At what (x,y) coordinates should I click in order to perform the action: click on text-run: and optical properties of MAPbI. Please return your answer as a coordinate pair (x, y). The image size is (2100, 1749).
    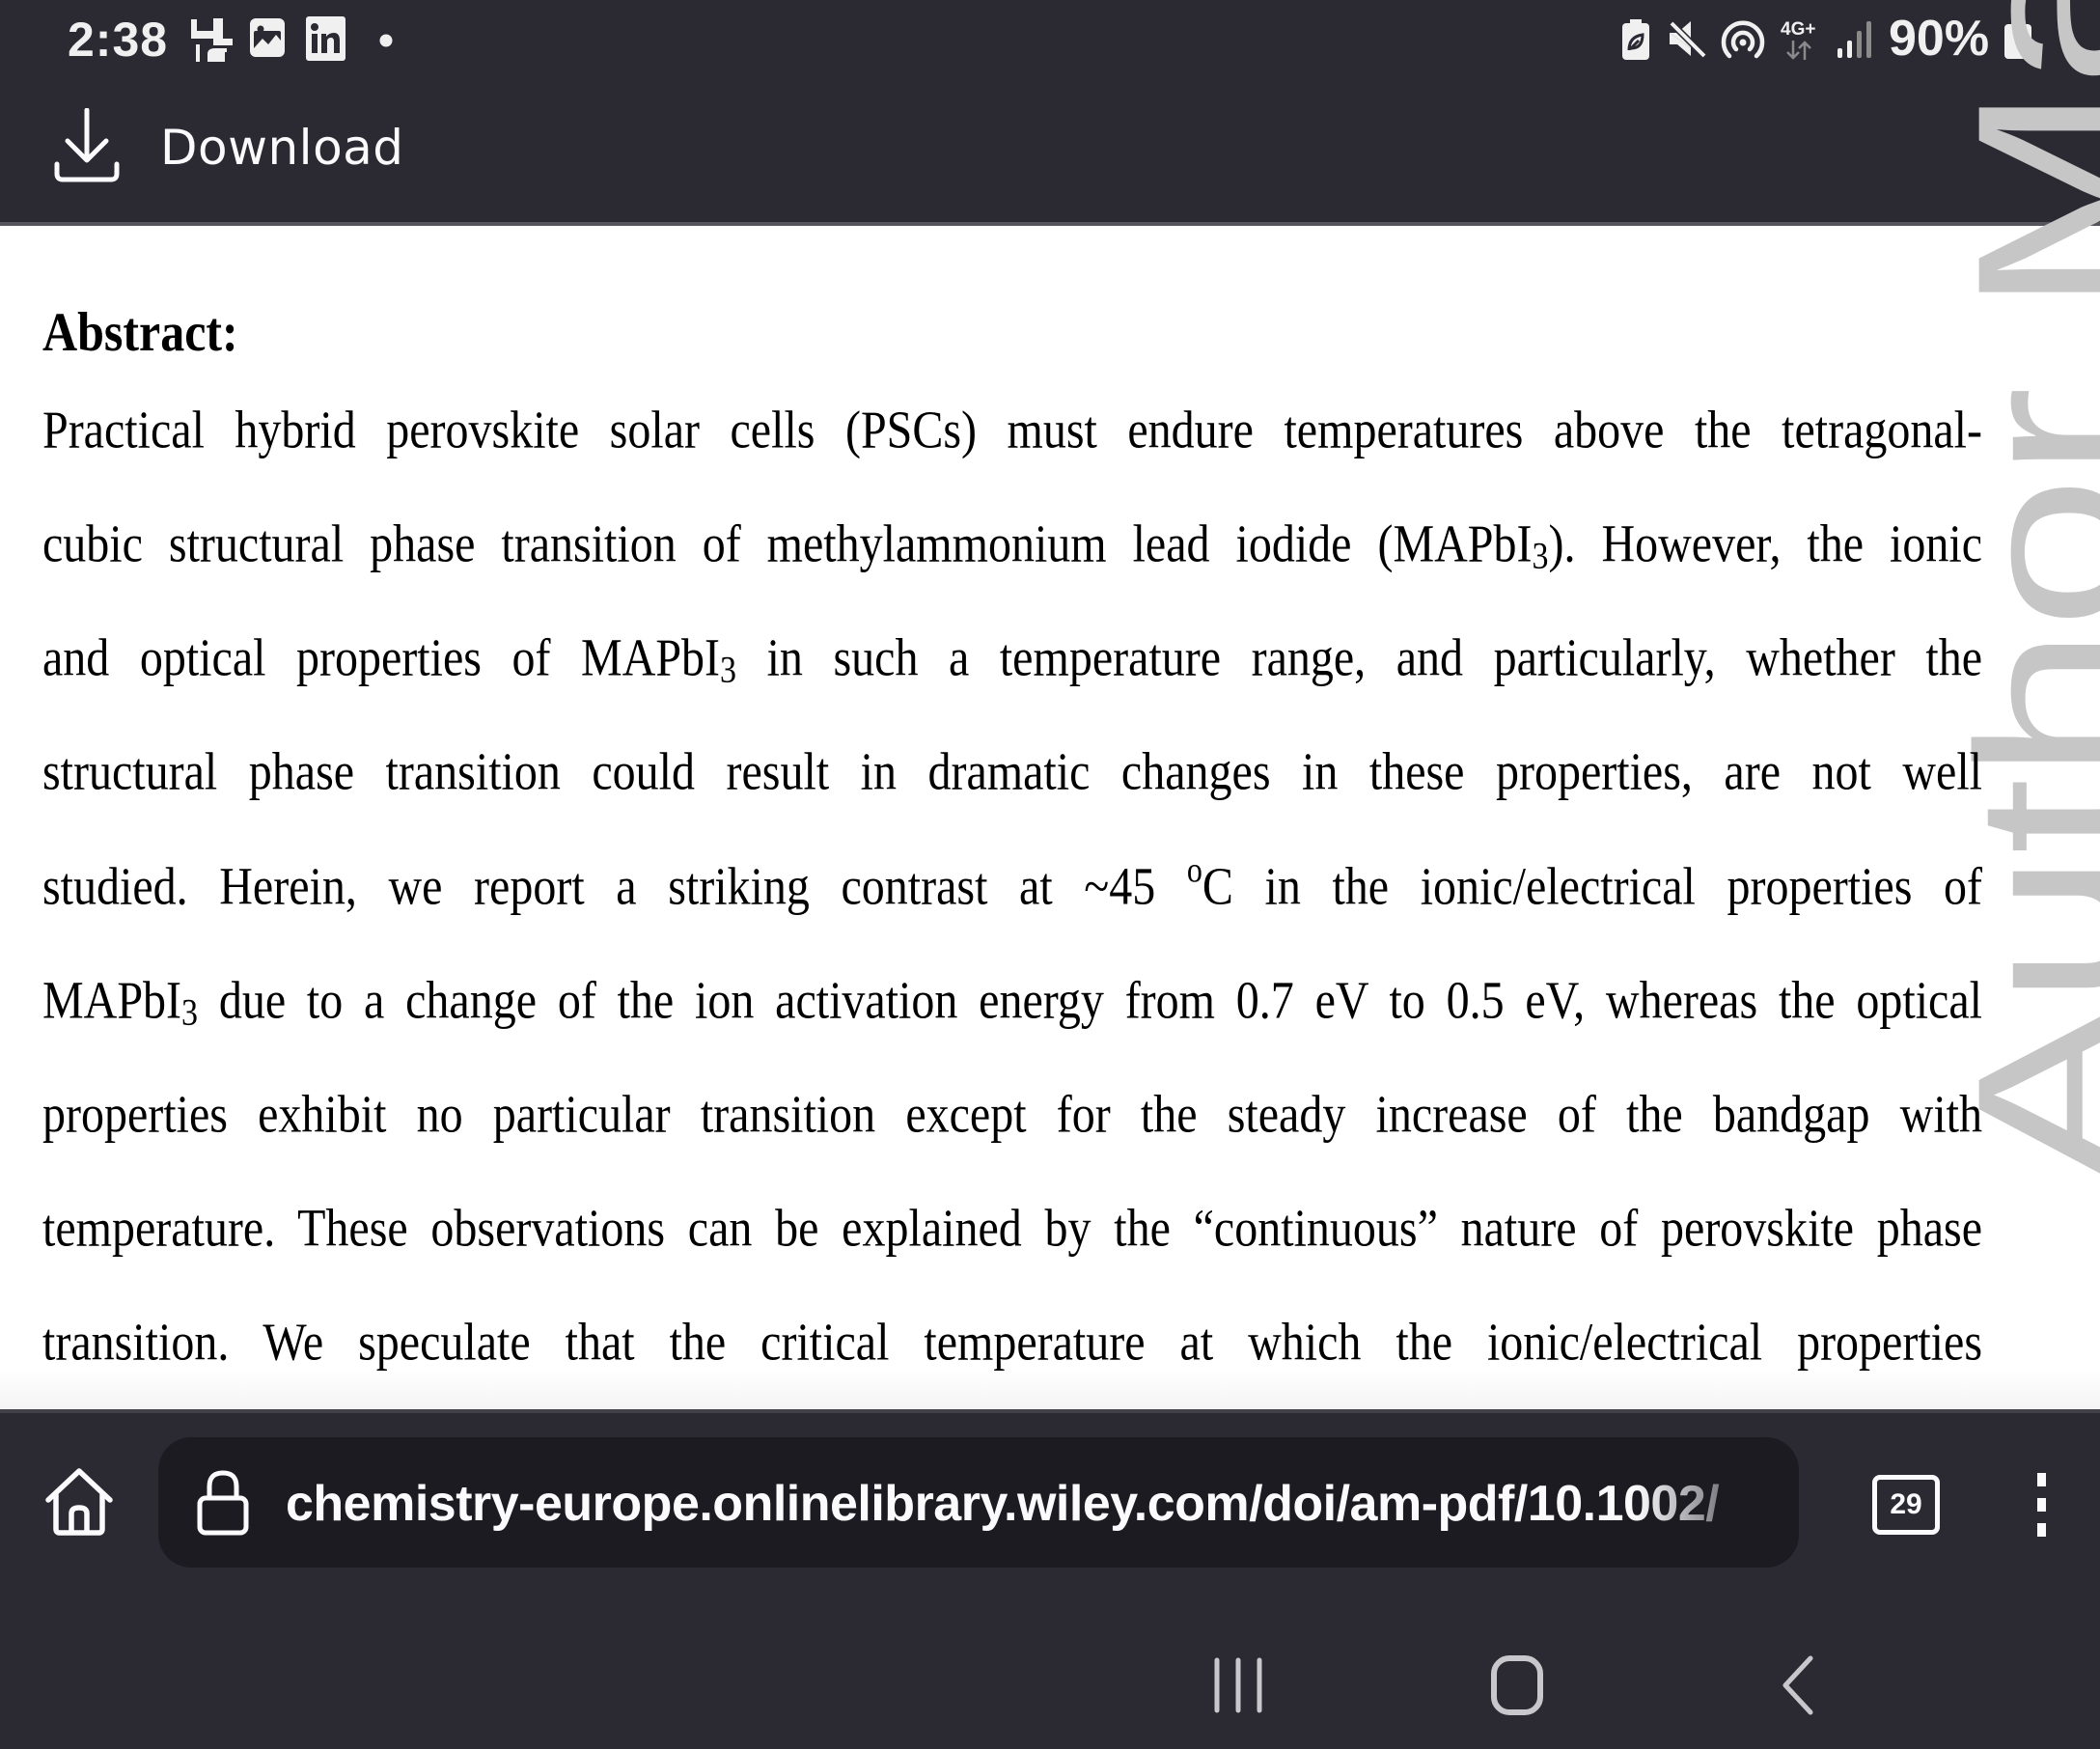
    Looking at the image, I should click on (381, 658).